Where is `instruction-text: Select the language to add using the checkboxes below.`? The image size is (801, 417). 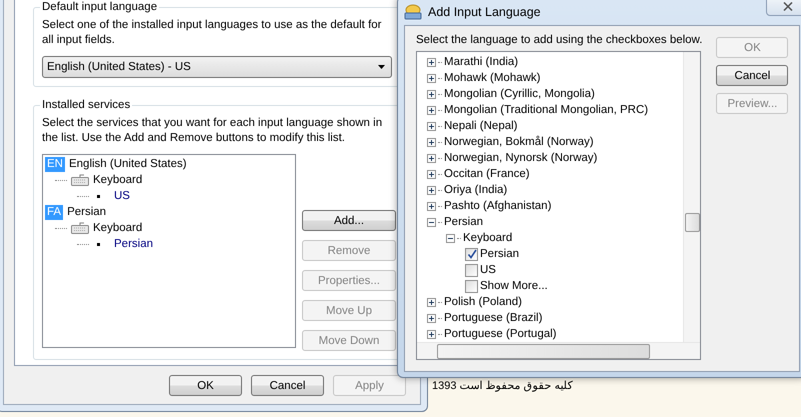 instruction-text: Select the language to add using the checkboxes below. is located at coordinates (559, 40).